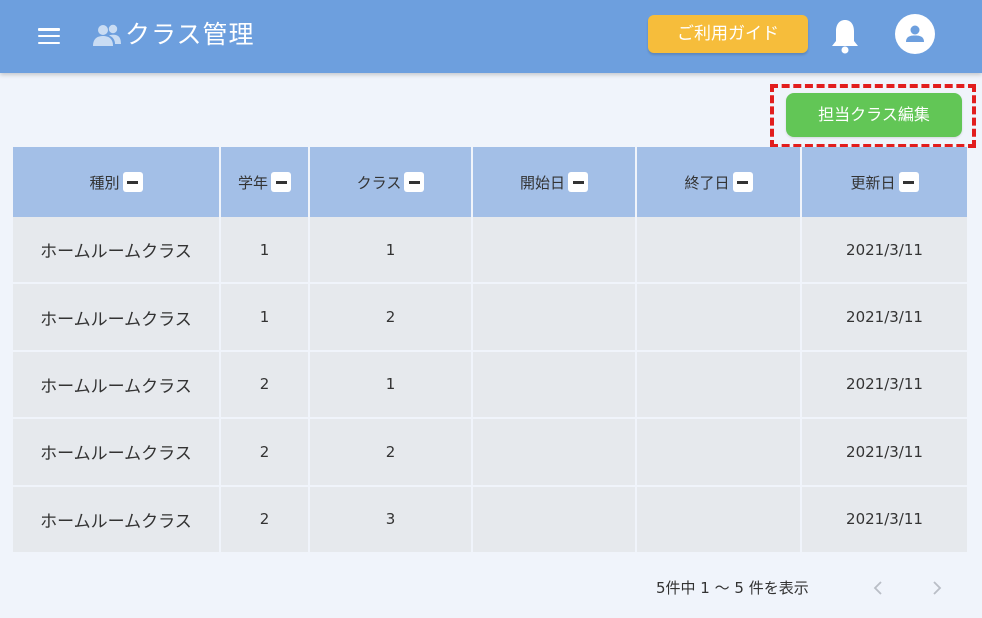 The image size is (982, 618). Describe the element at coordinates (874, 115) in the screenshot. I see `edit-assigned-classes-button: 担当クラス編集` at that location.